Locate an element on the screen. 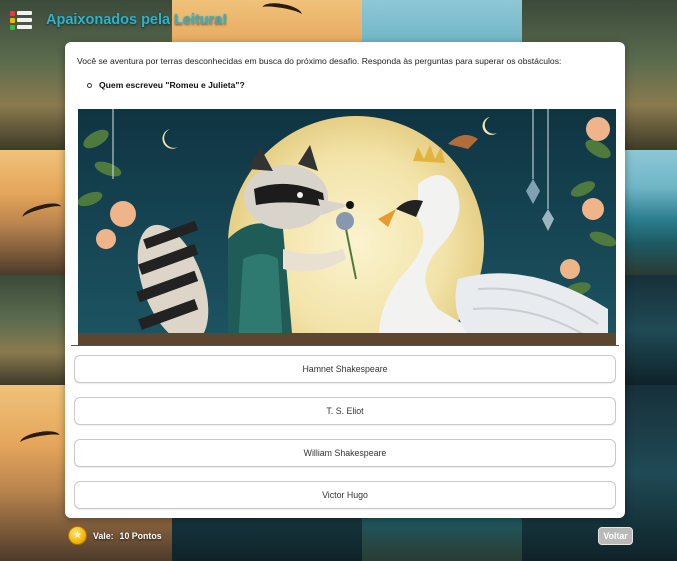  coin-icon: ★ is located at coordinates (77, 535).